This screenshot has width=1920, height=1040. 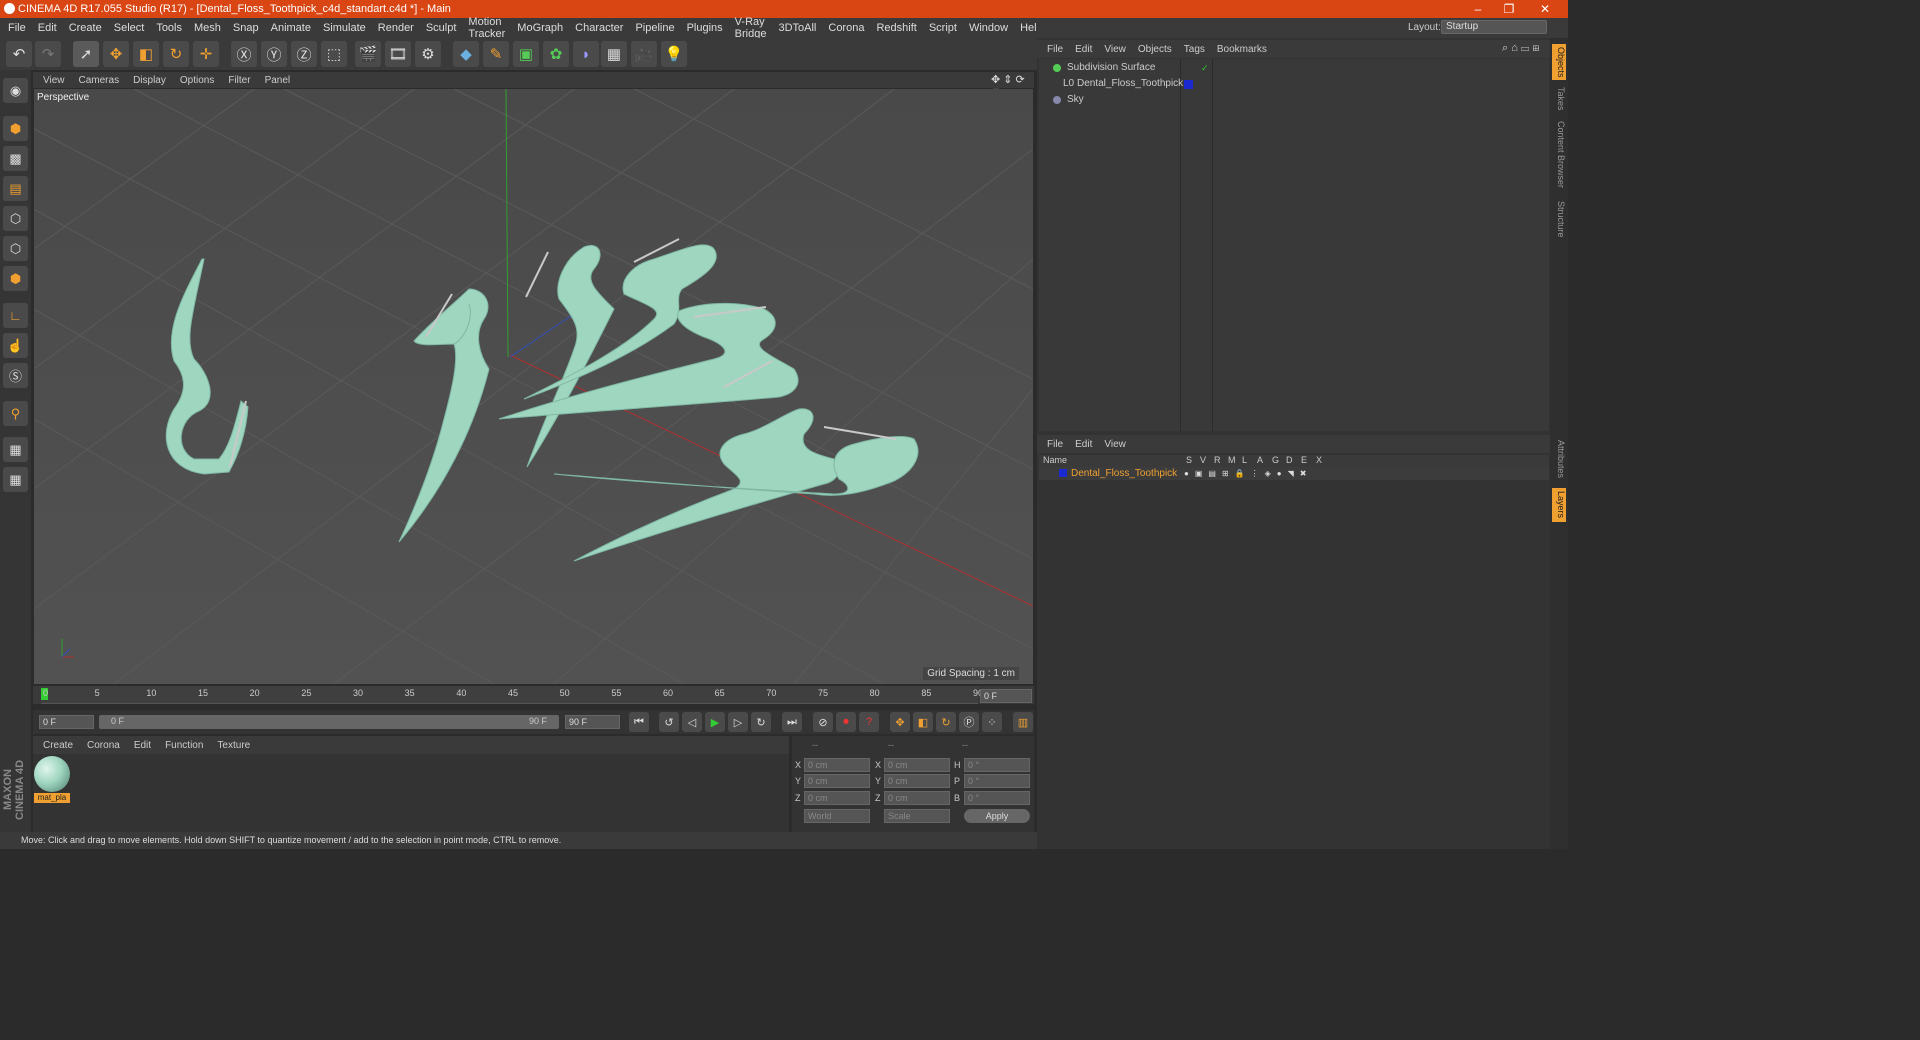 I want to click on om-menu-edit: Edit, so click(x=1083, y=49).